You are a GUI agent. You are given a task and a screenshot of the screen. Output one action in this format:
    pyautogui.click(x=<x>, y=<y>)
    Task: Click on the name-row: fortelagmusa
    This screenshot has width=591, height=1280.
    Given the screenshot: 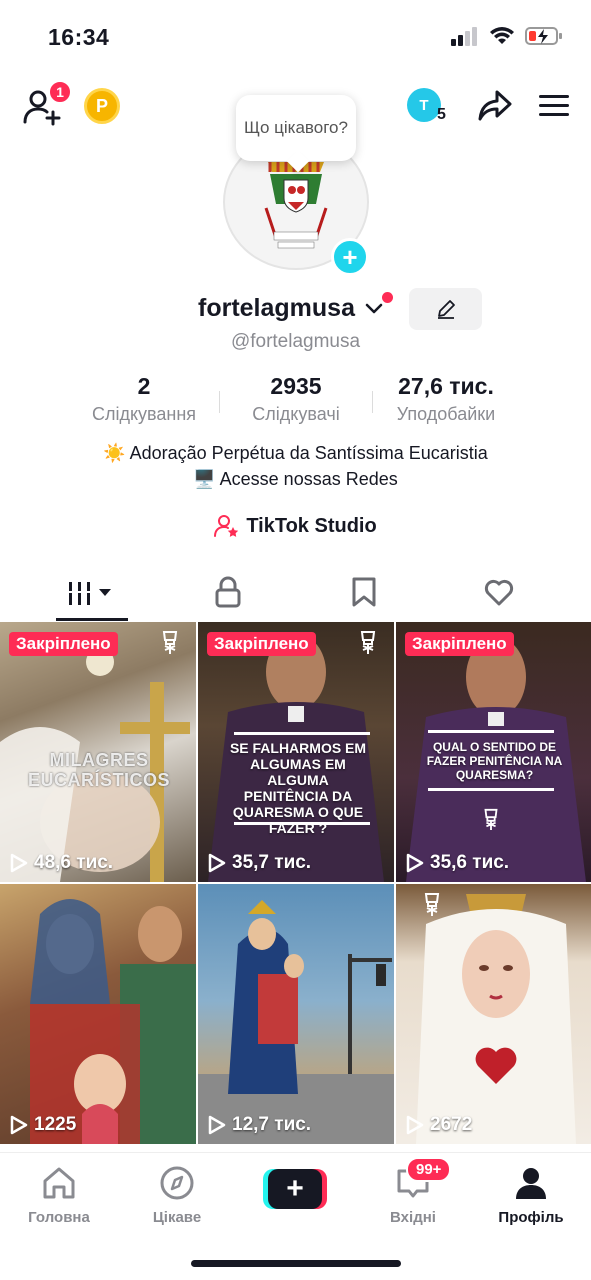 What is the action you would take?
    pyautogui.click(x=295, y=310)
    